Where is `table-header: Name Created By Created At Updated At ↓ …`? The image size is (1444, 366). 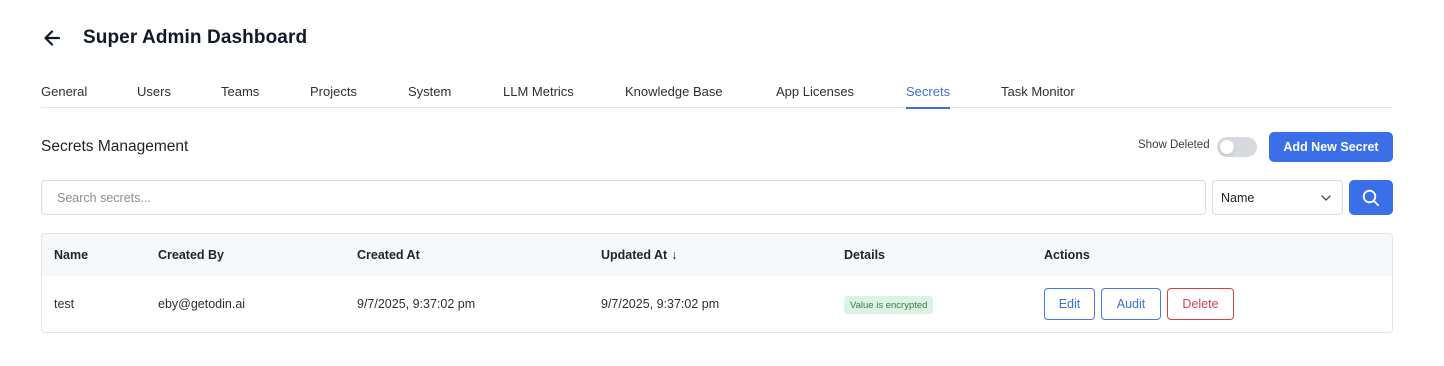 table-header: Name Created By Created At Updated At ↓ … is located at coordinates (717, 255).